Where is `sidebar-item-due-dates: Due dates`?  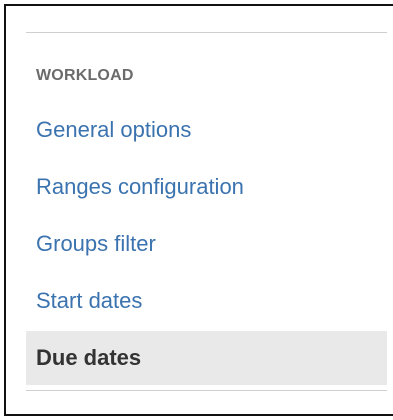 sidebar-item-due-dates: Due dates is located at coordinates (206, 358).